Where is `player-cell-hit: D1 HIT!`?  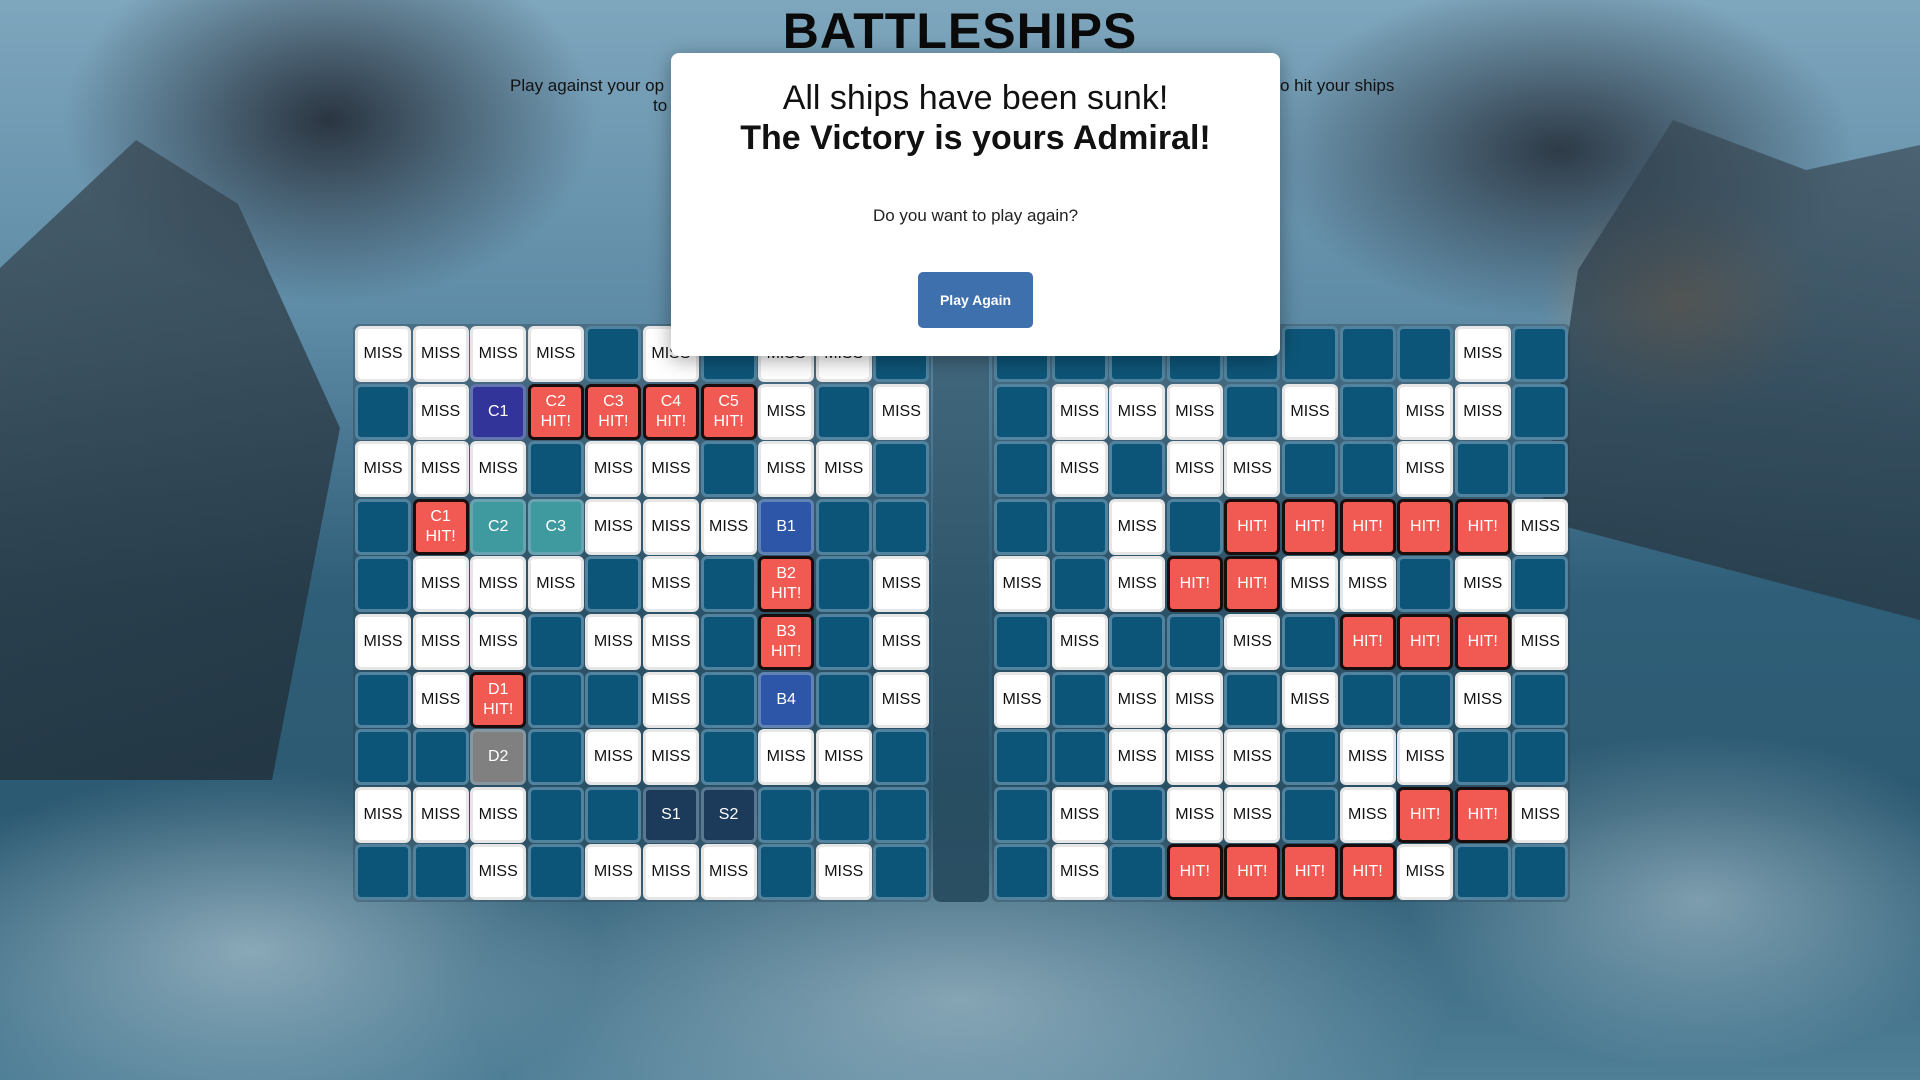
player-cell-hit: D1 HIT! is located at coordinates (498, 699).